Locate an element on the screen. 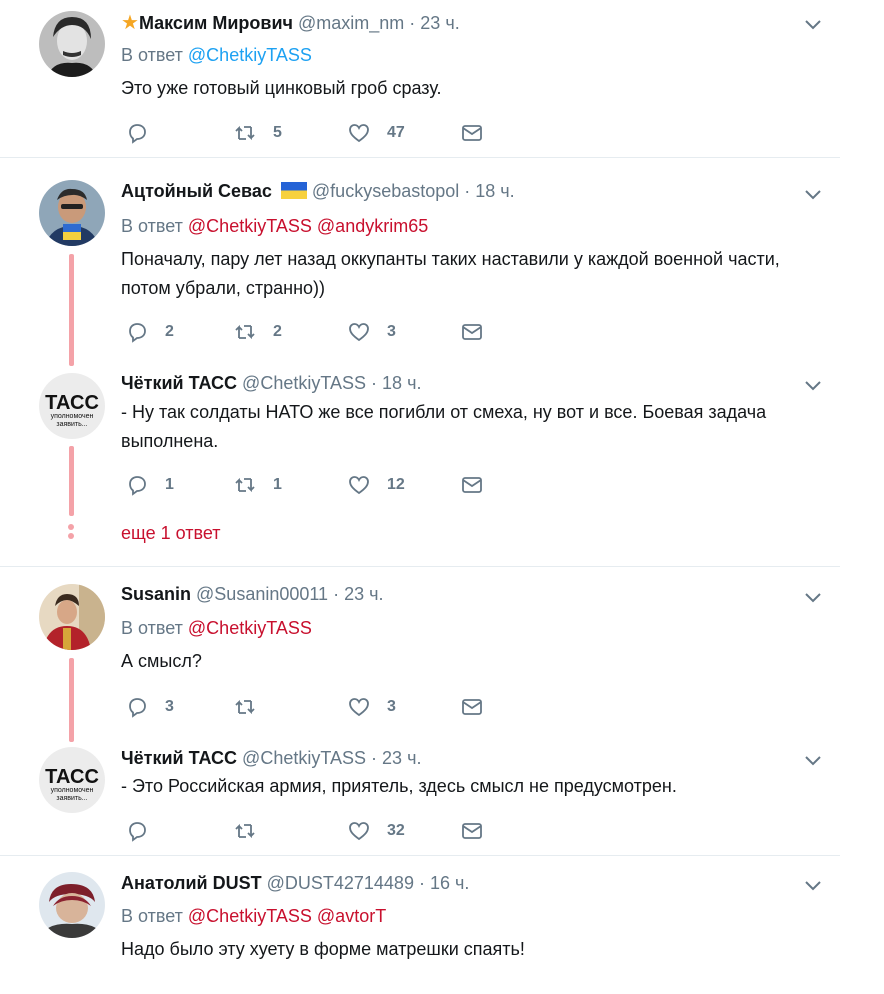  author-name: Ацтойный Севас is located at coordinates (196, 191).